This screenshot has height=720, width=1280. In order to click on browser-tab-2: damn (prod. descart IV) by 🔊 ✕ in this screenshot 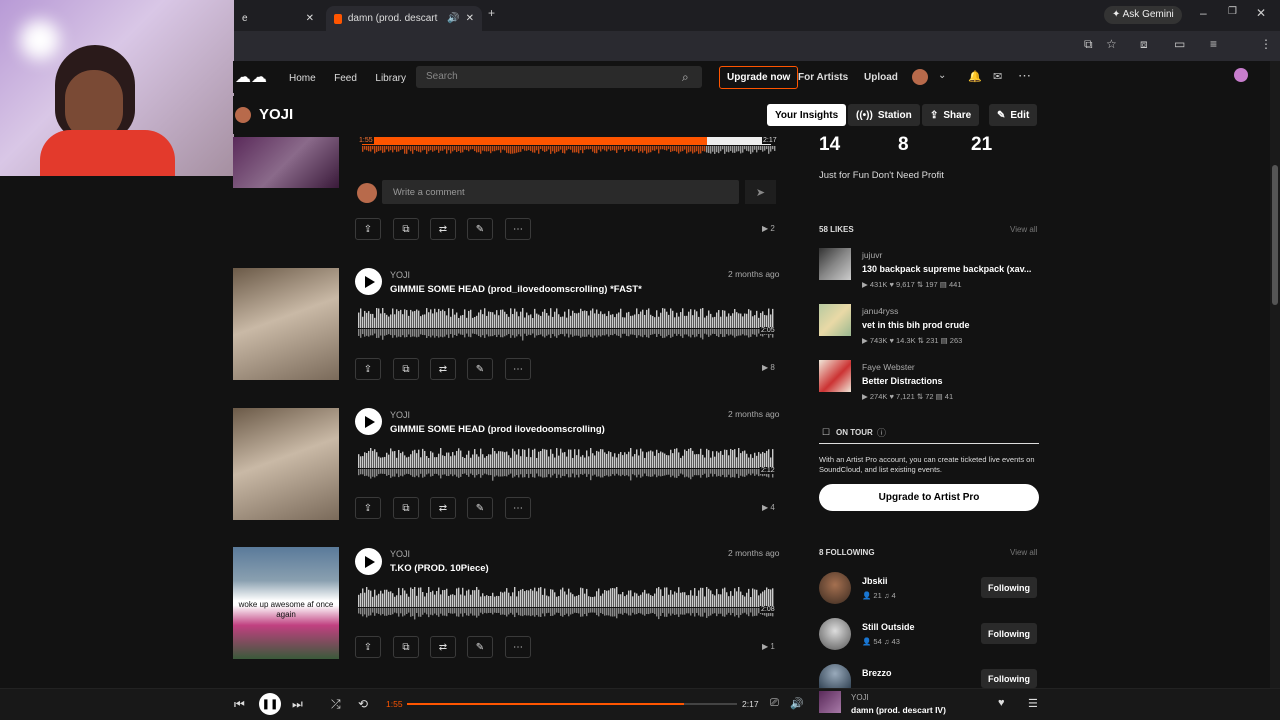, I will do `click(404, 18)`.